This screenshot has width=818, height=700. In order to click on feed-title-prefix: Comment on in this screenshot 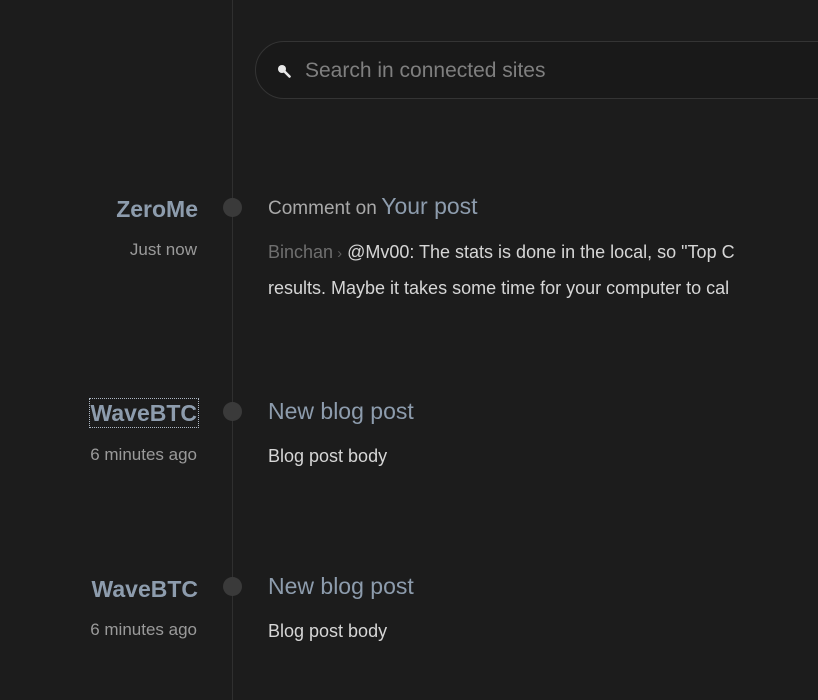, I will do `click(322, 208)`.